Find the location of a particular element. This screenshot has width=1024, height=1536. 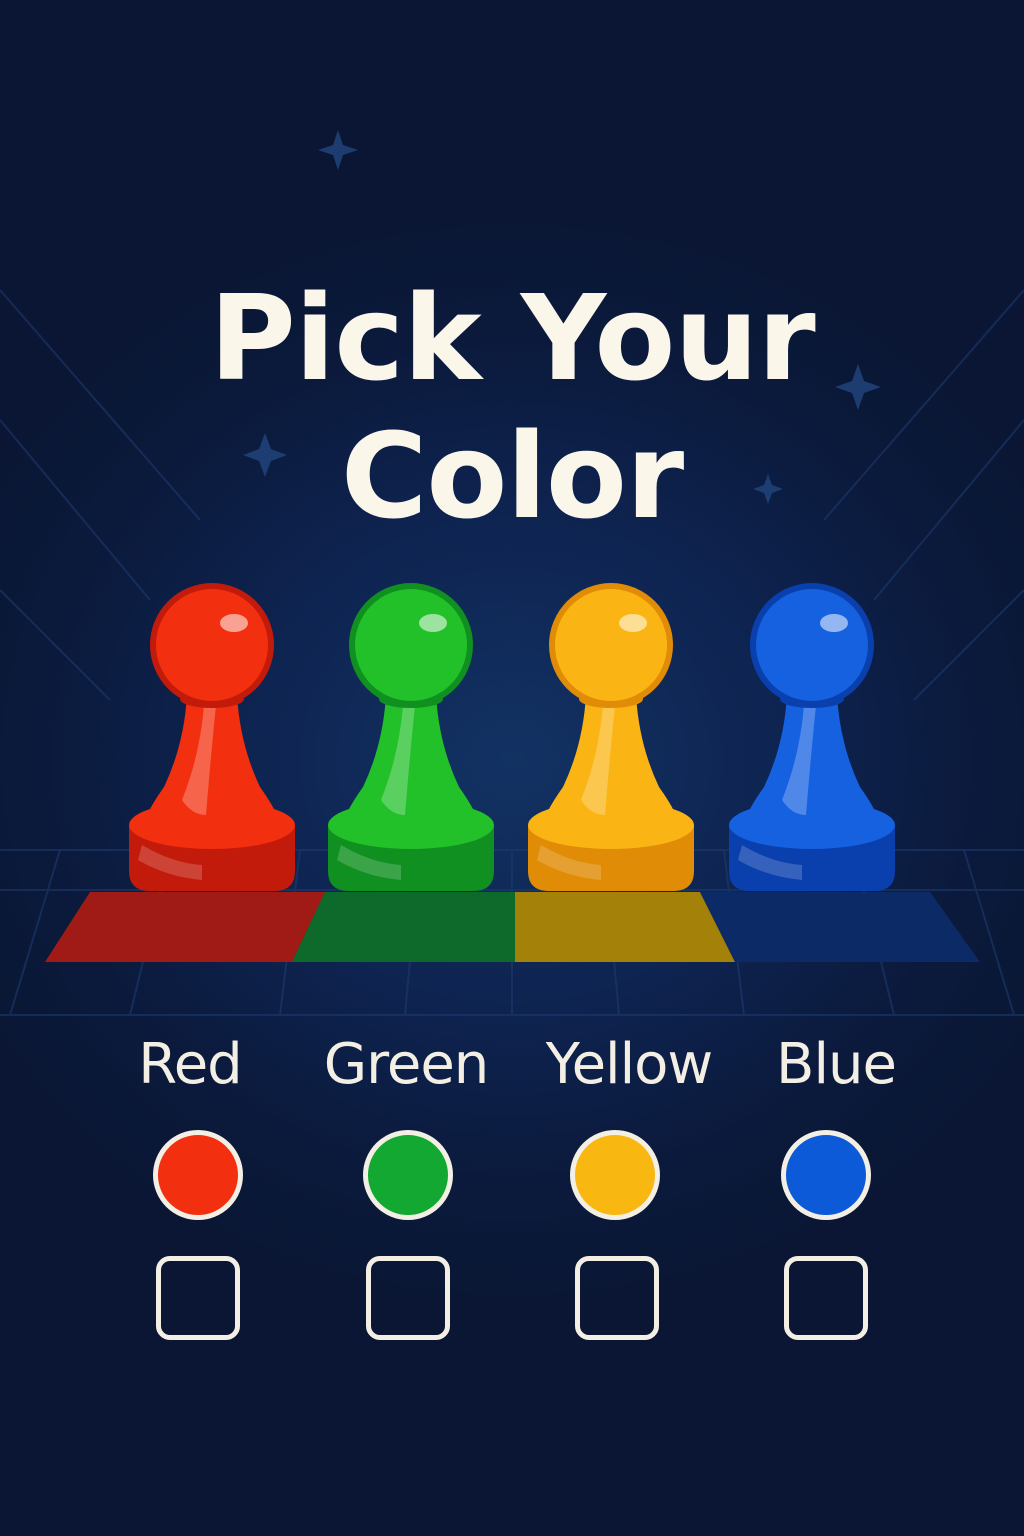

color-swatch-green is located at coordinates (408, 1175).